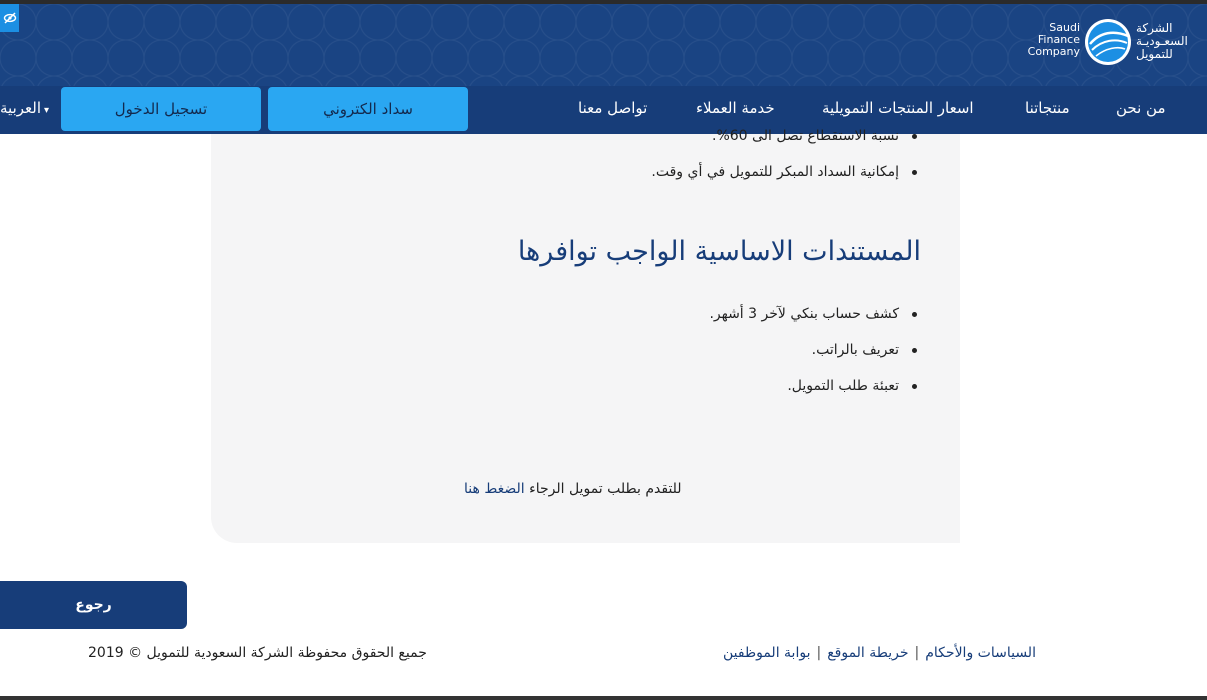 Image resolution: width=1207 pixels, height=700 pixels. Describe the element at coordinates (20, 108) in the screenshot. I see `language-label: العربية` at that location.